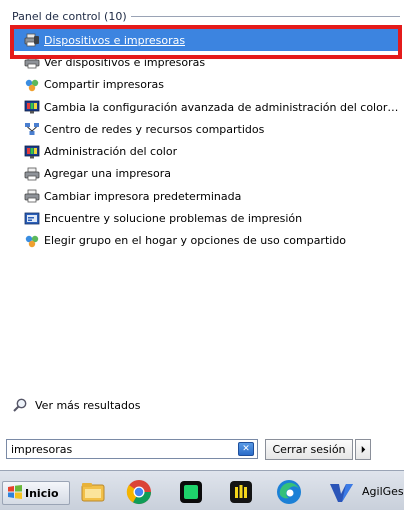 The height and width of the screenshot is (510, 404). I want to click on chrome-icon, so click(139, 492).